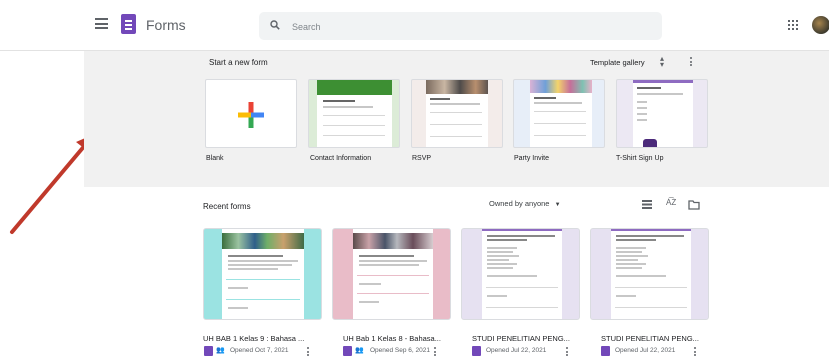 The height and width of the screenshot is (358, 829). What do you see at coordinates (647, 204) in the screenshot?
I see `list-view-icon` at bounding box center [647, 204].